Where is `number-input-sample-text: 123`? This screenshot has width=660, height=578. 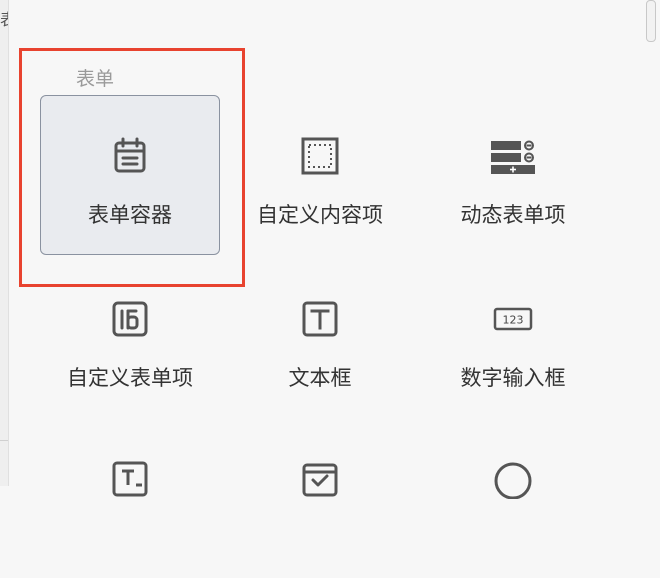
number-input-sample-text: 123 is located at coordinates (513, 320).